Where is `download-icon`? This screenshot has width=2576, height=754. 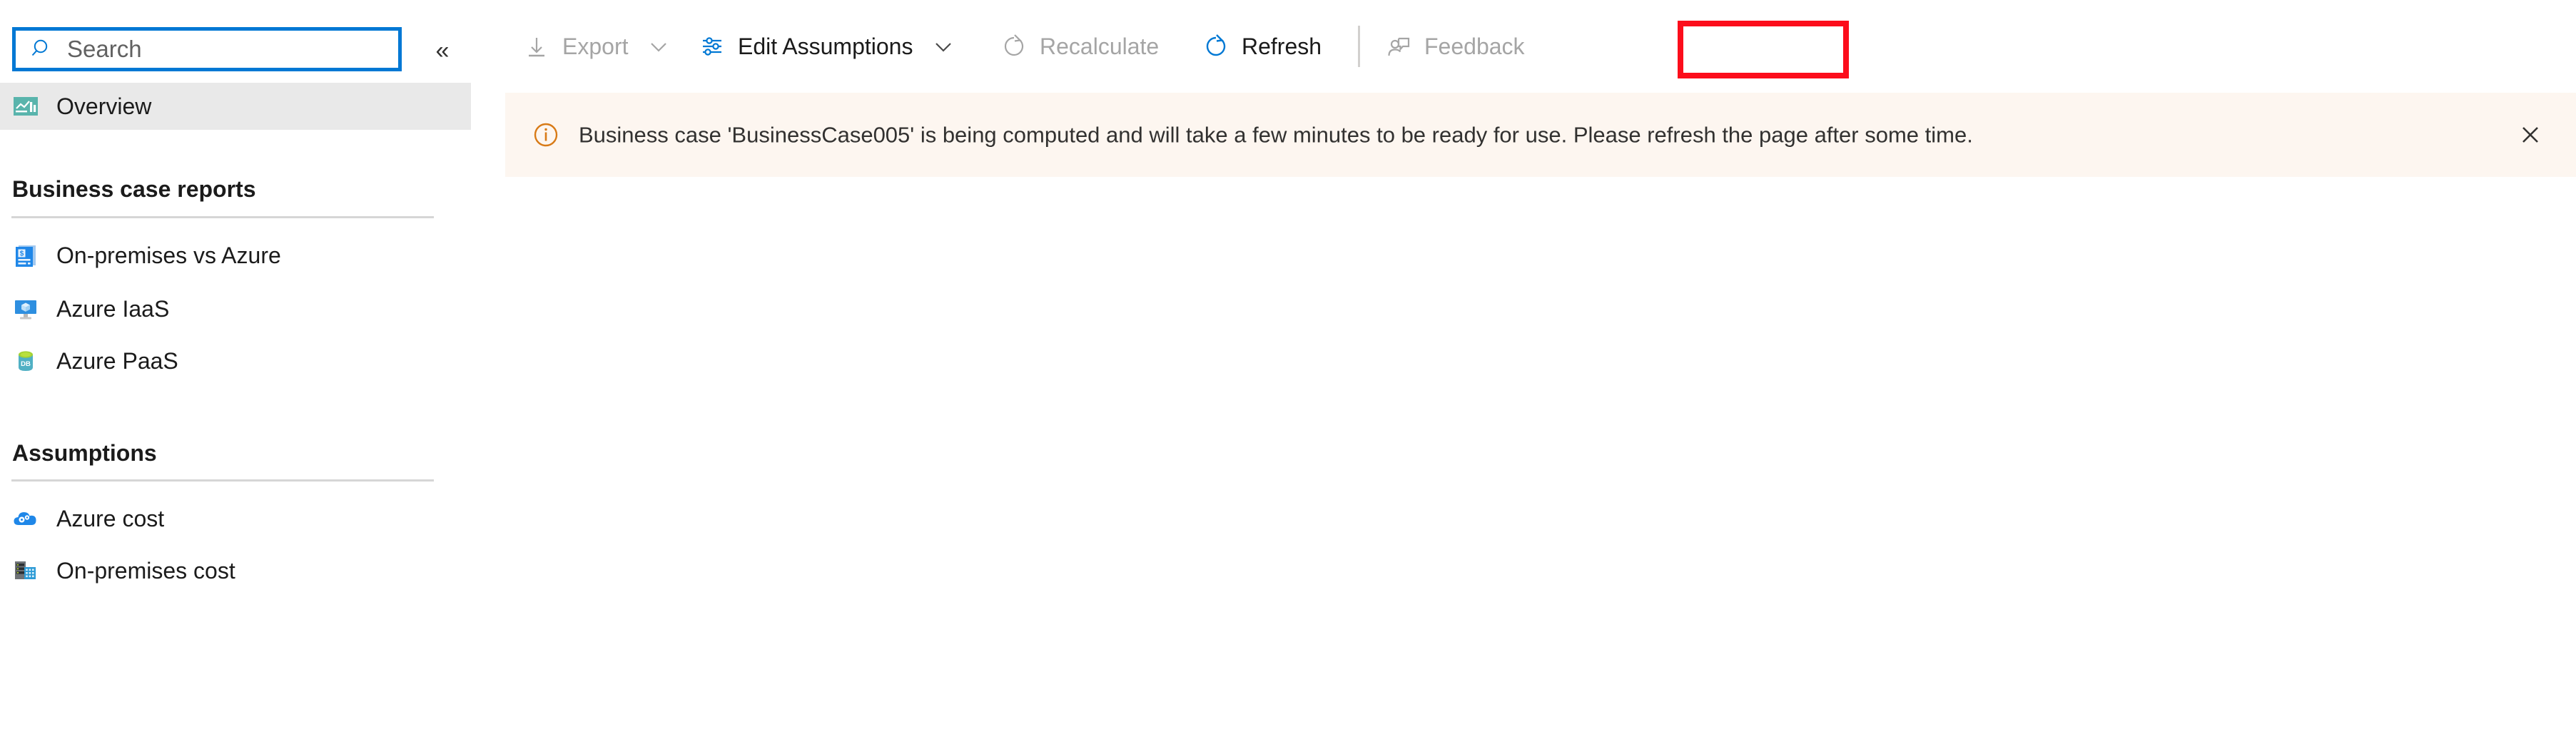 download-icon is located at coordinates (536, 46).